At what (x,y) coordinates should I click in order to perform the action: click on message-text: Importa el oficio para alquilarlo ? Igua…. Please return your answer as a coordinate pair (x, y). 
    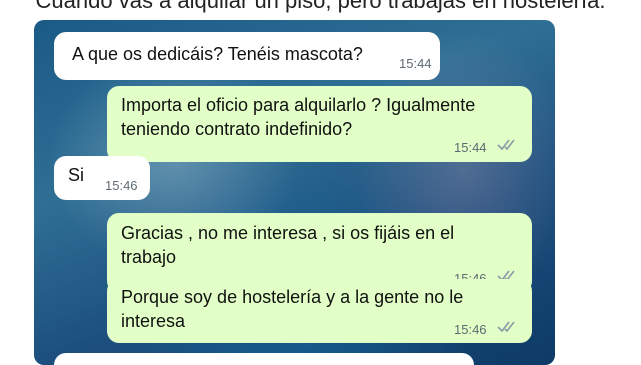
    Looking at the image, I should click on (298, 117).